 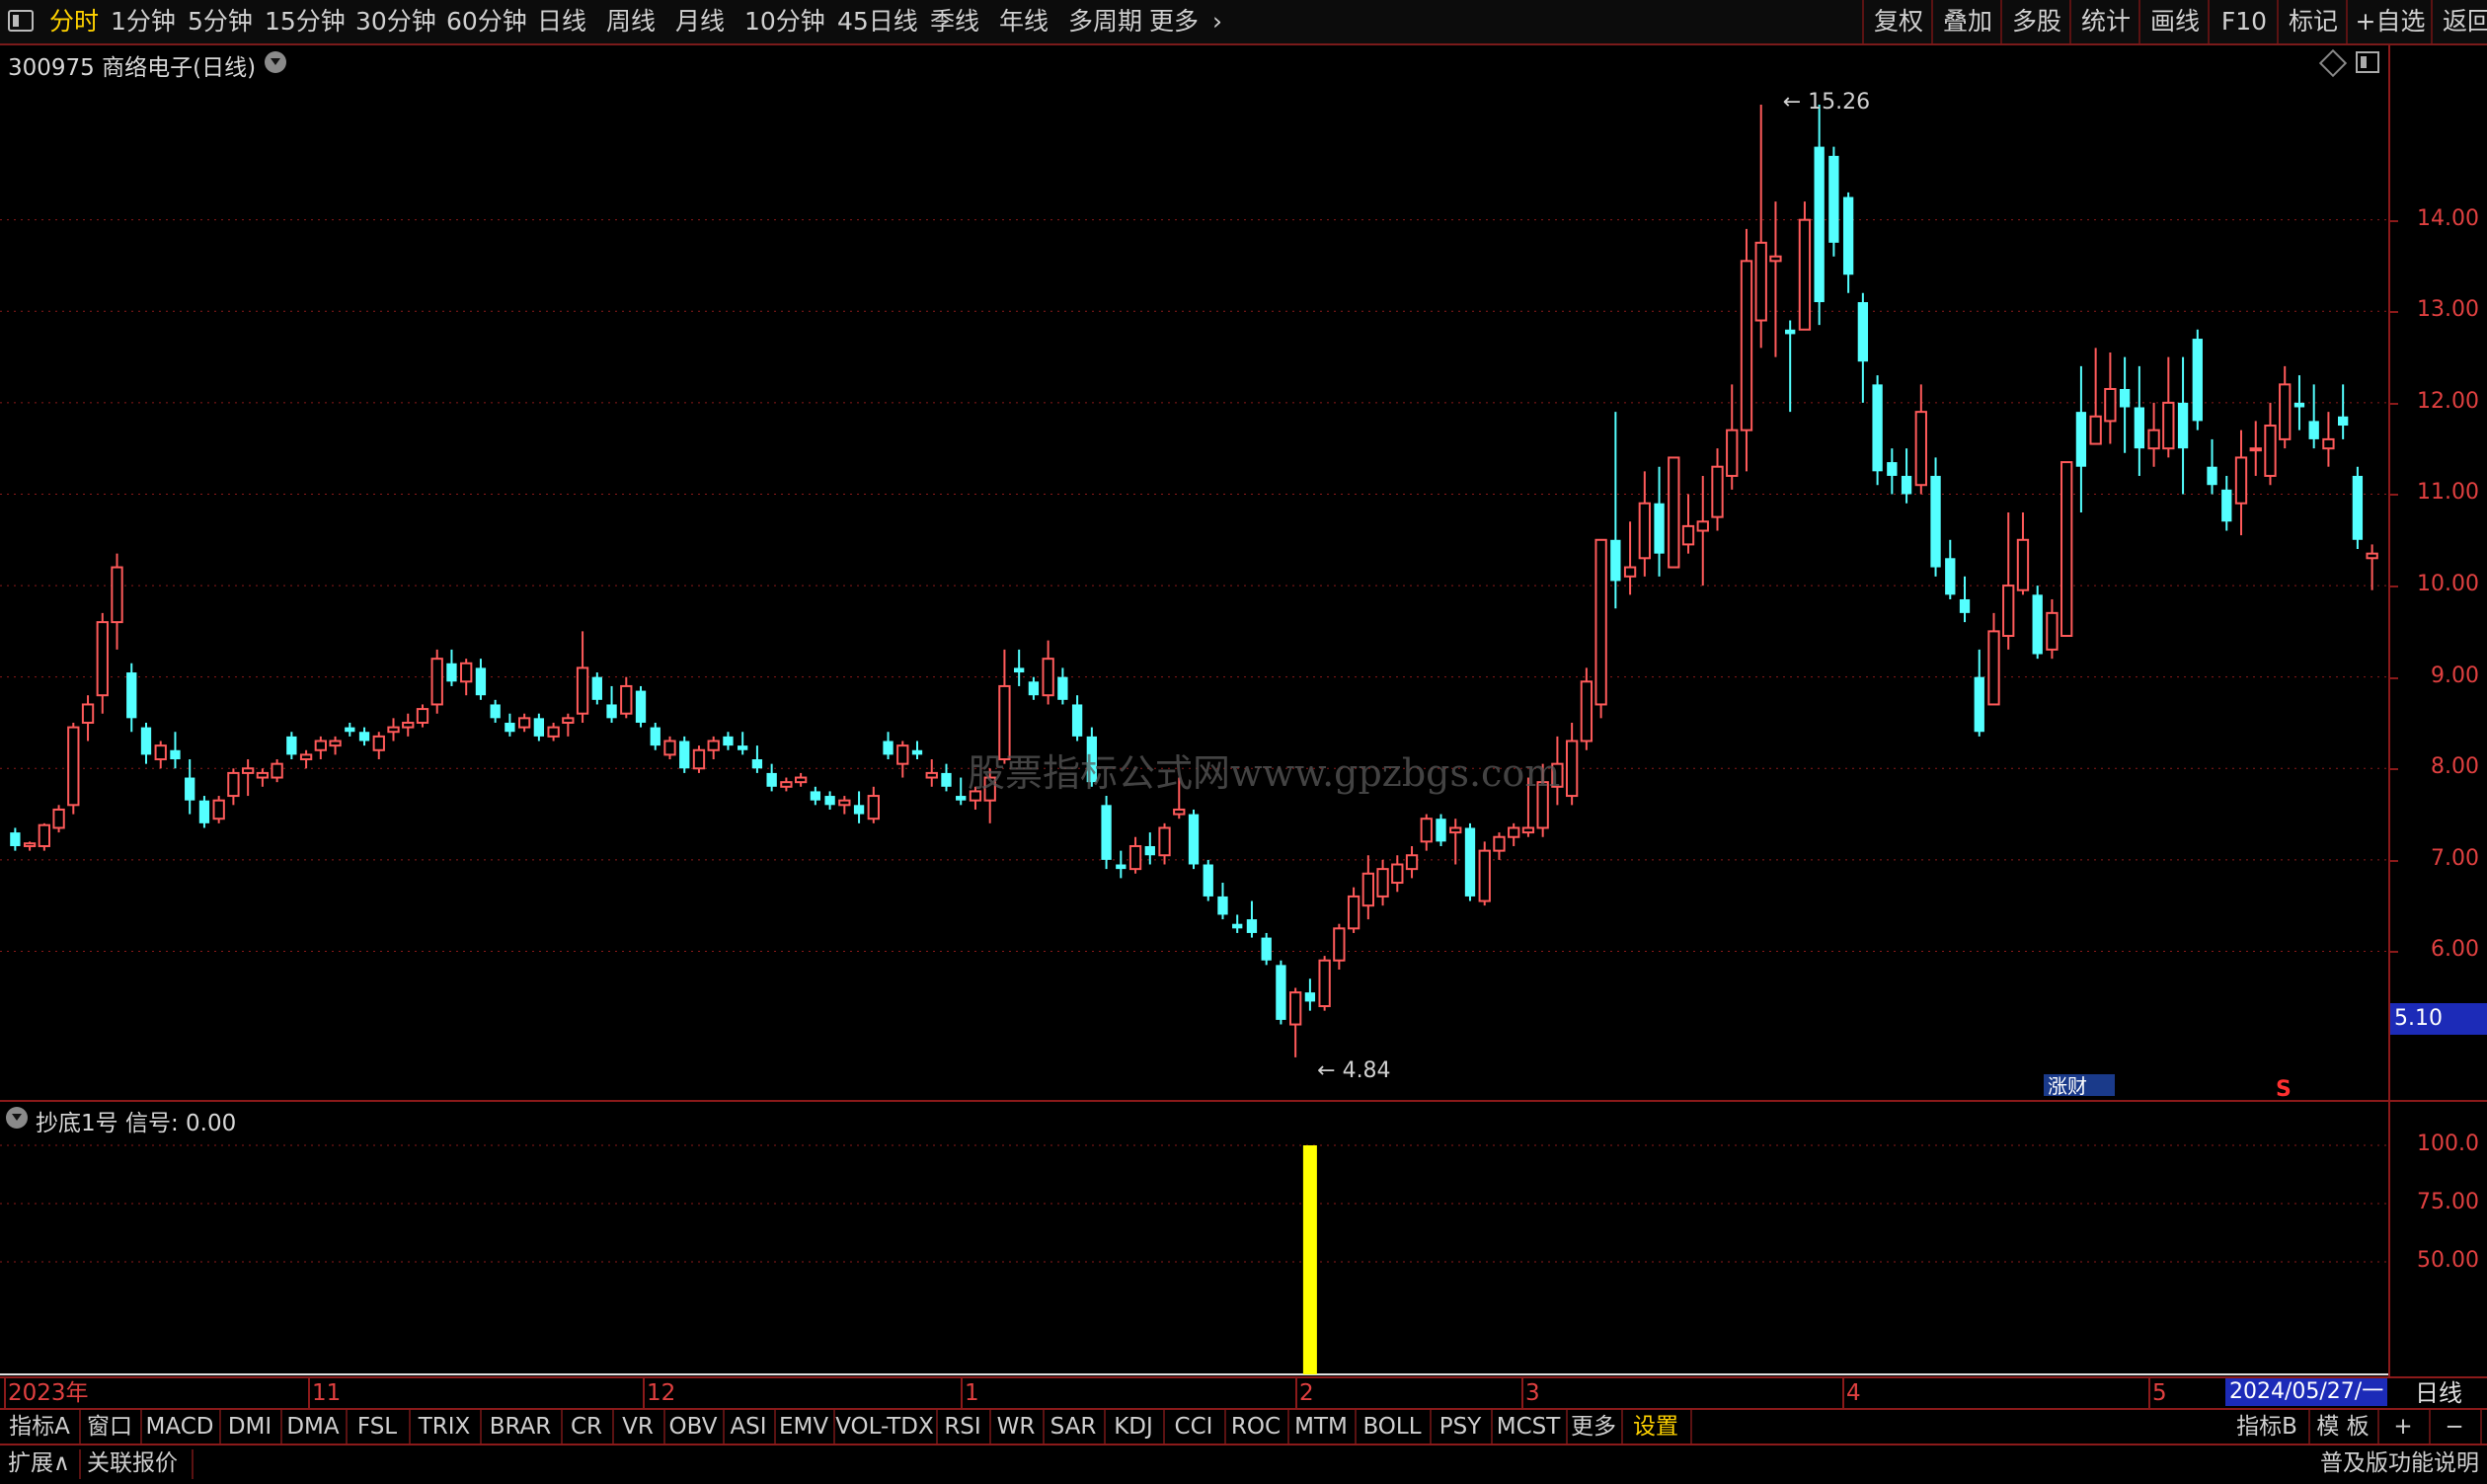 What do you see at coordinates (221, 22) in the screenshot?
I see `period-2: 5分钟` at bounding box center [221, 22].